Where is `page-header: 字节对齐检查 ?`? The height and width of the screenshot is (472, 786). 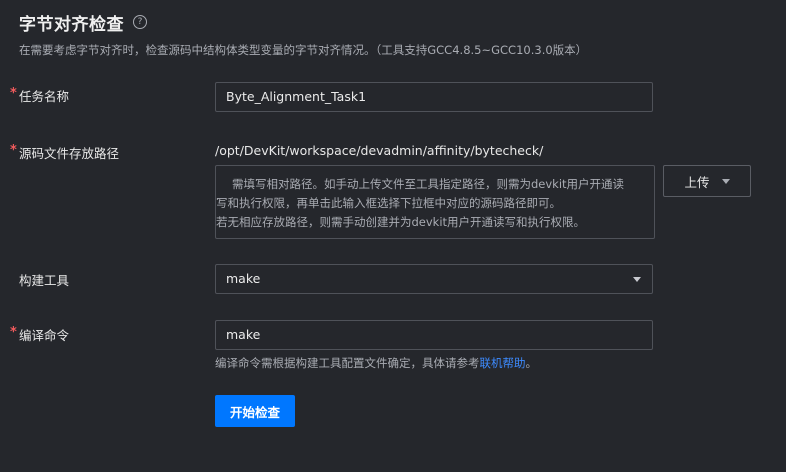
page-header: 字节对齐检查 ? is located at coordinates (83, 22).